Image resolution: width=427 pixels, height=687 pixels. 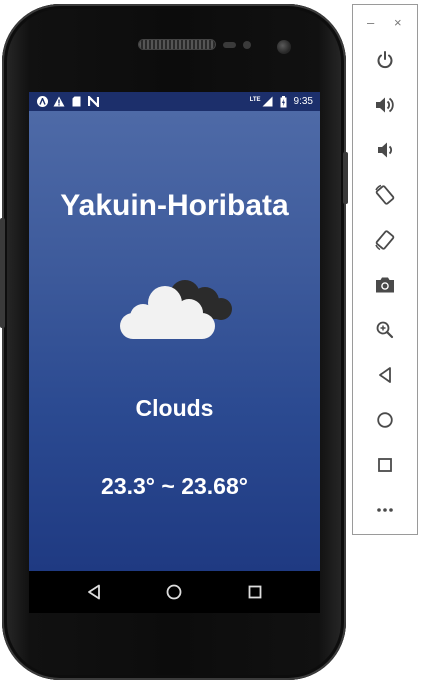 I want to click on nav-home-button, so click(x=174, y=592).